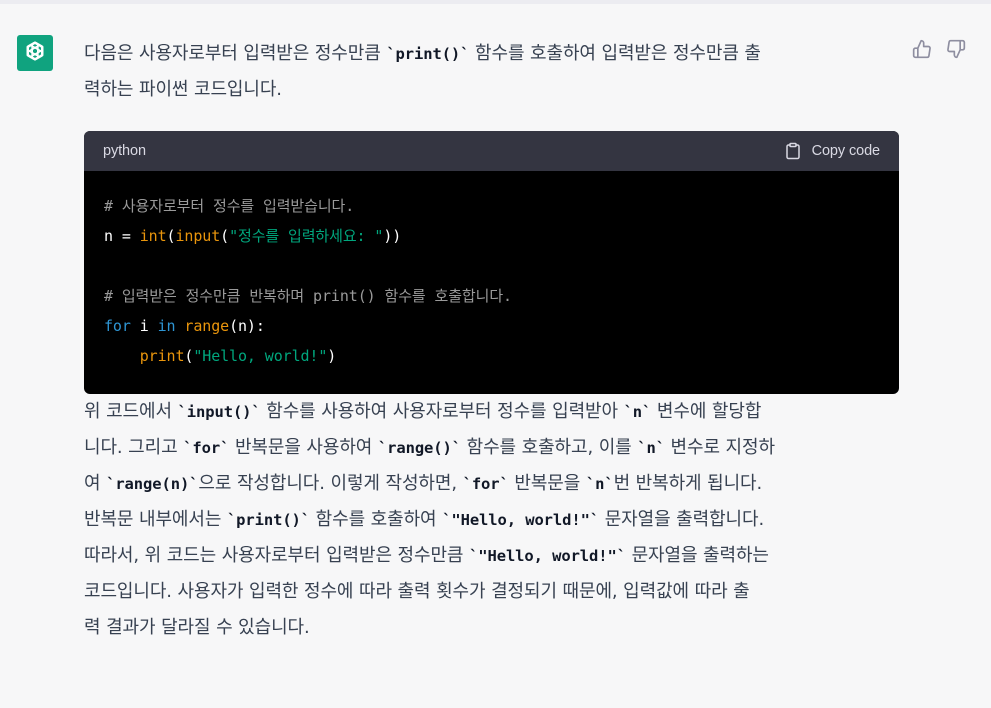  Describe the element at coordinates (547, 483) in the screenshot. I see `text-run: 반복문을` at that location.